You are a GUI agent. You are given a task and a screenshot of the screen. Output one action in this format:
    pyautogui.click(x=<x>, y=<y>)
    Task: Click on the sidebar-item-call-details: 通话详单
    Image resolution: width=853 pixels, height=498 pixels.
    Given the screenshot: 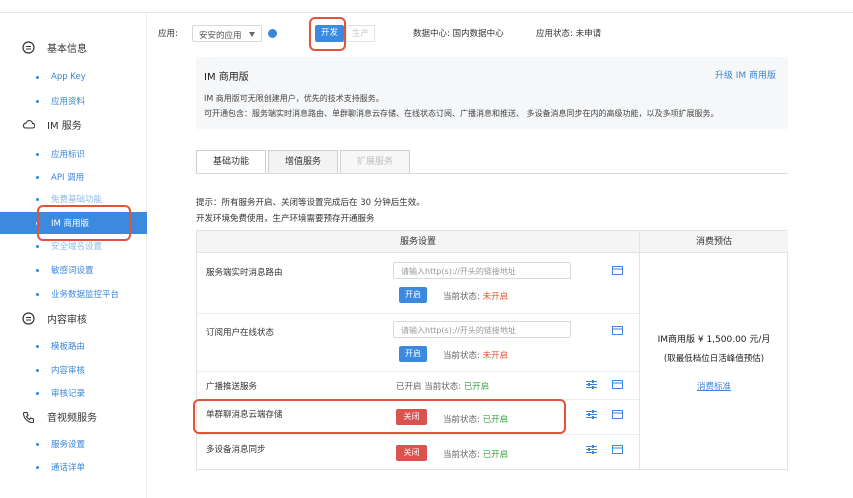 What is the action you would take?
    pyautogui.click(x=73, y=467)
    